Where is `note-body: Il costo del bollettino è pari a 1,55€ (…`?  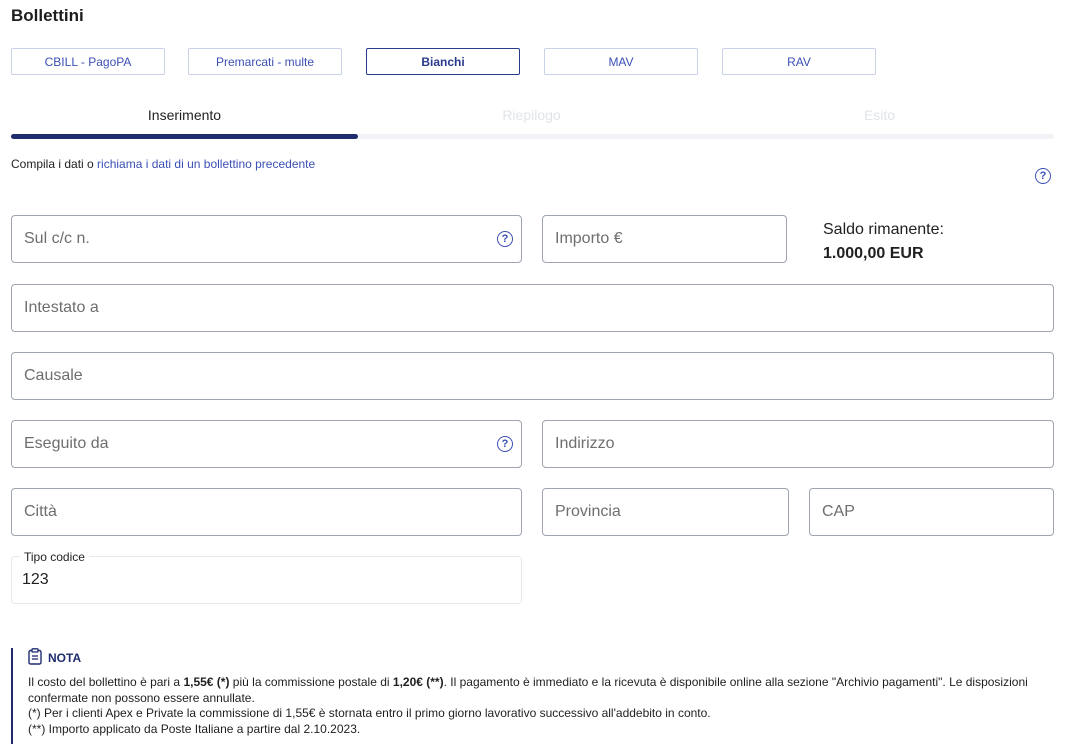 note-body: Il costo del bollettino è pari a 1,55€ (… is located at coordinates (533, 706).